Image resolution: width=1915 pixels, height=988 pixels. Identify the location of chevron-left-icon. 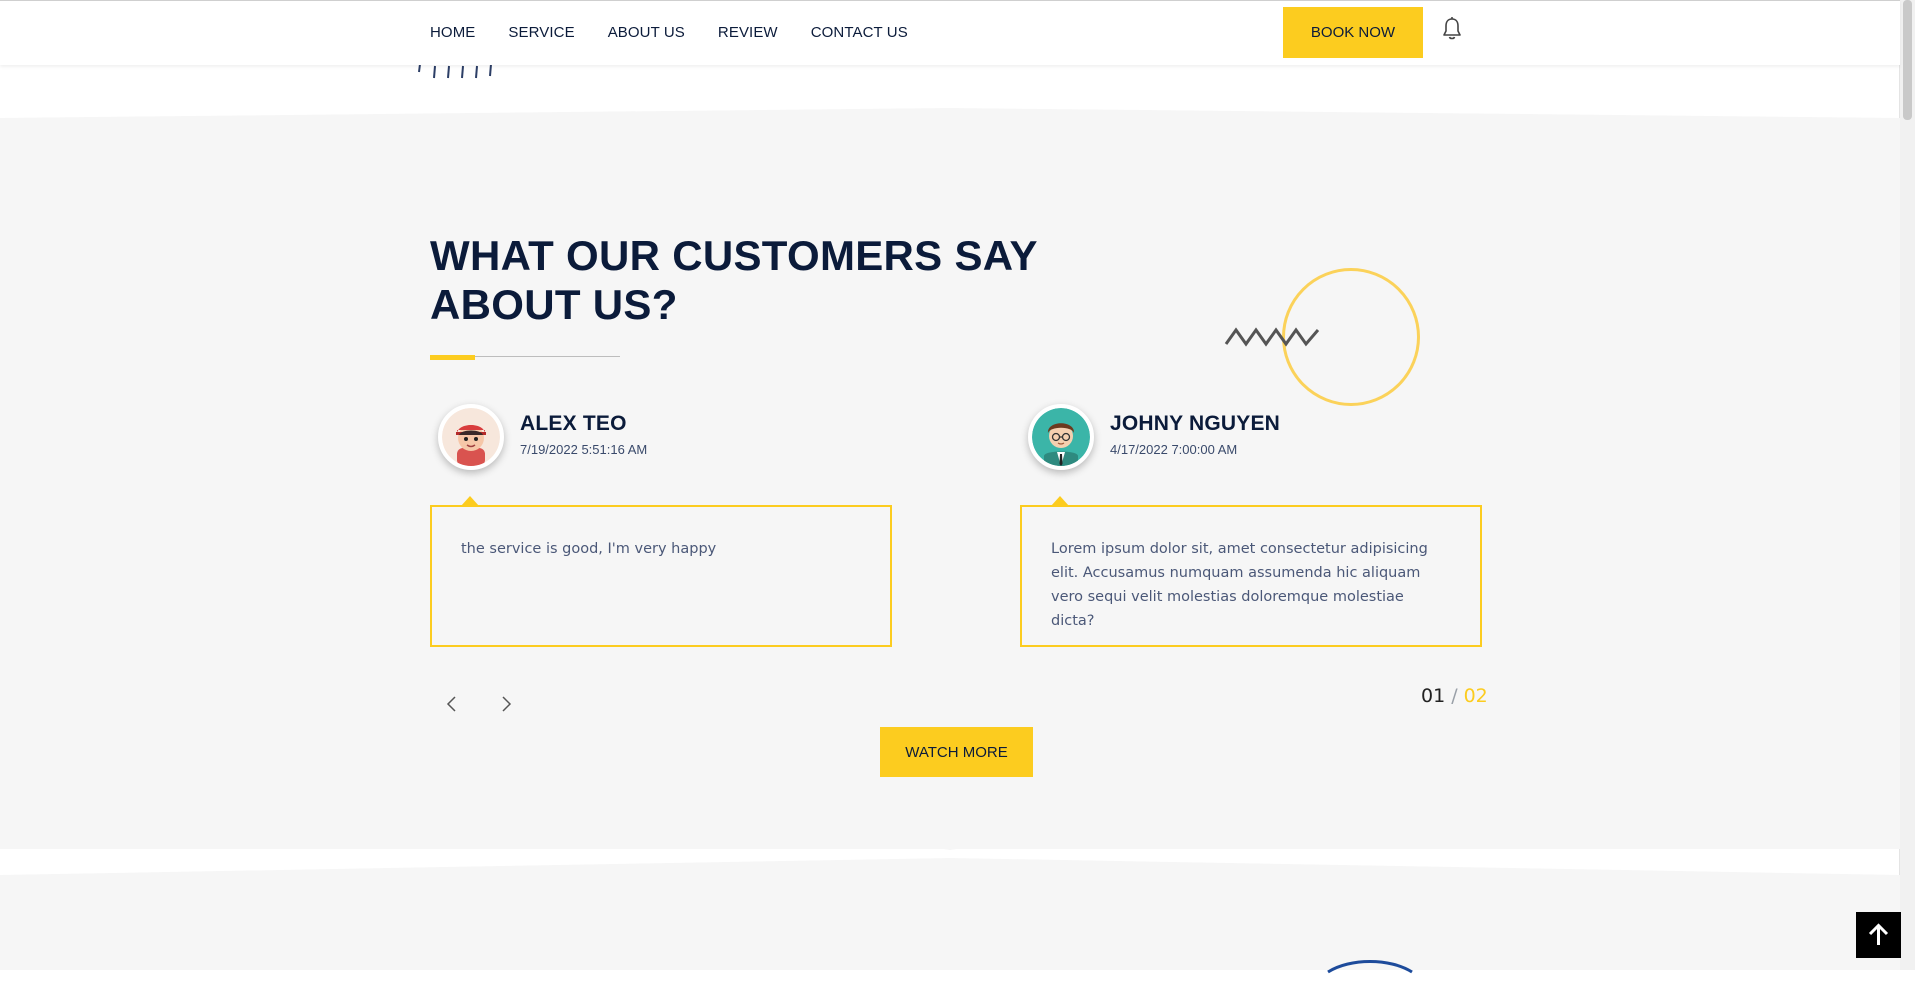
(452, 704).